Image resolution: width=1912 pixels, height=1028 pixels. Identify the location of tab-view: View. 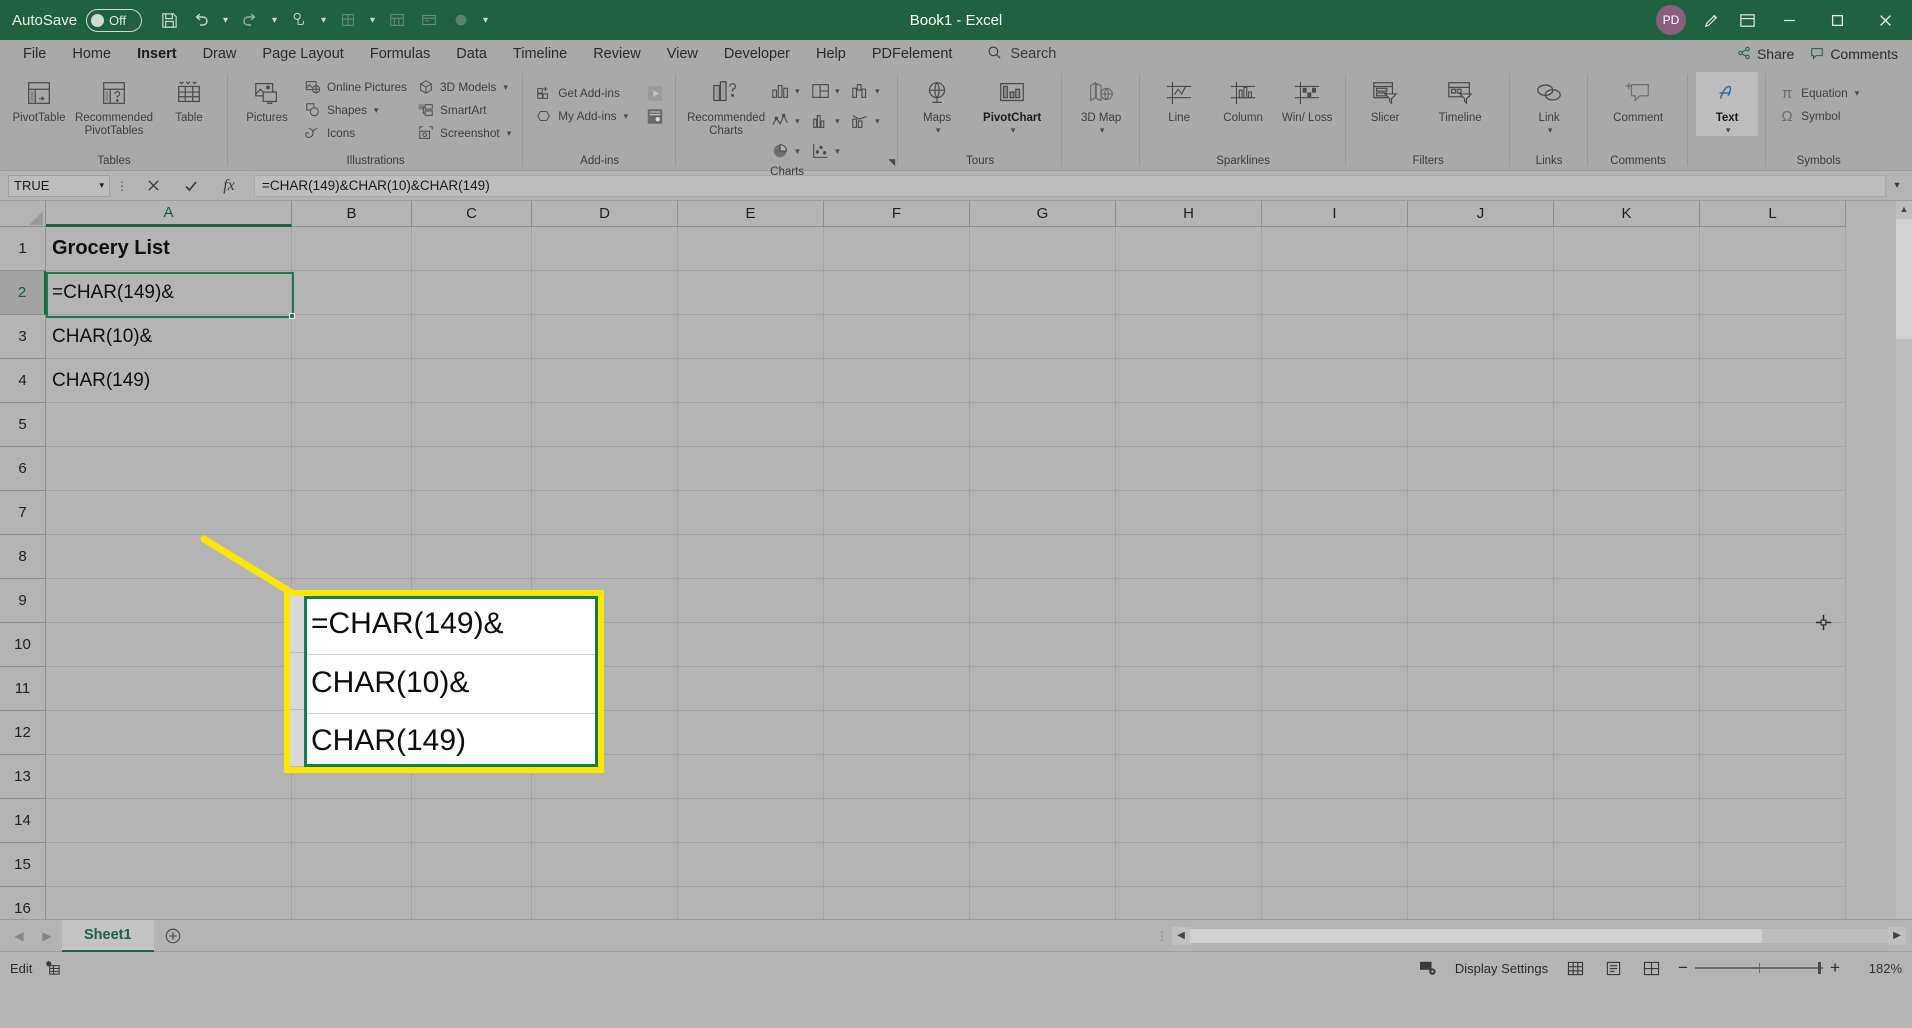
(682, 54).